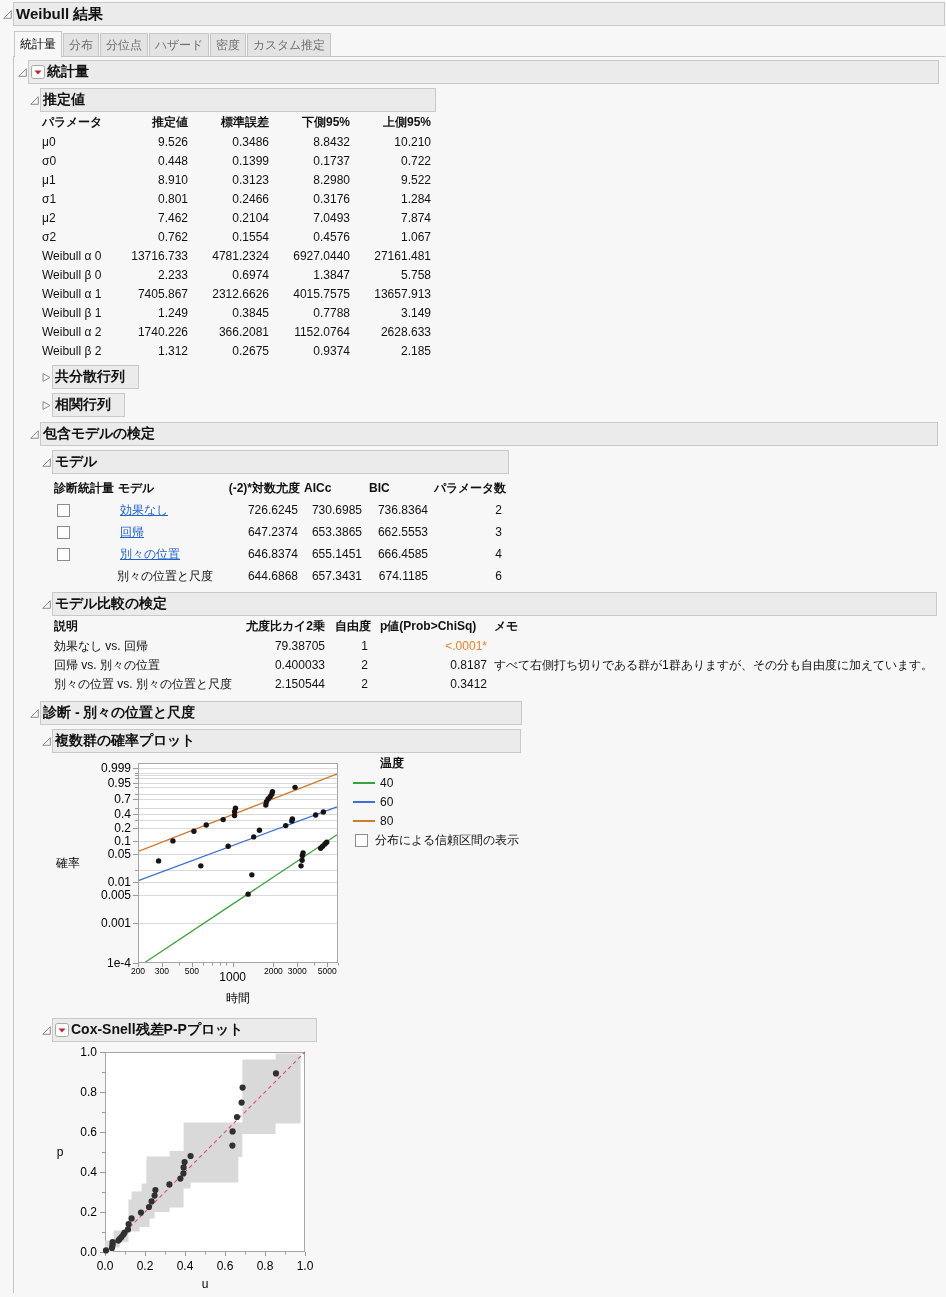 This screenshot has width=946, height=1297. Describe the element at coordinates (272, 532) in the screenshot. I see `table-cell-text: 647.2374` at that location.